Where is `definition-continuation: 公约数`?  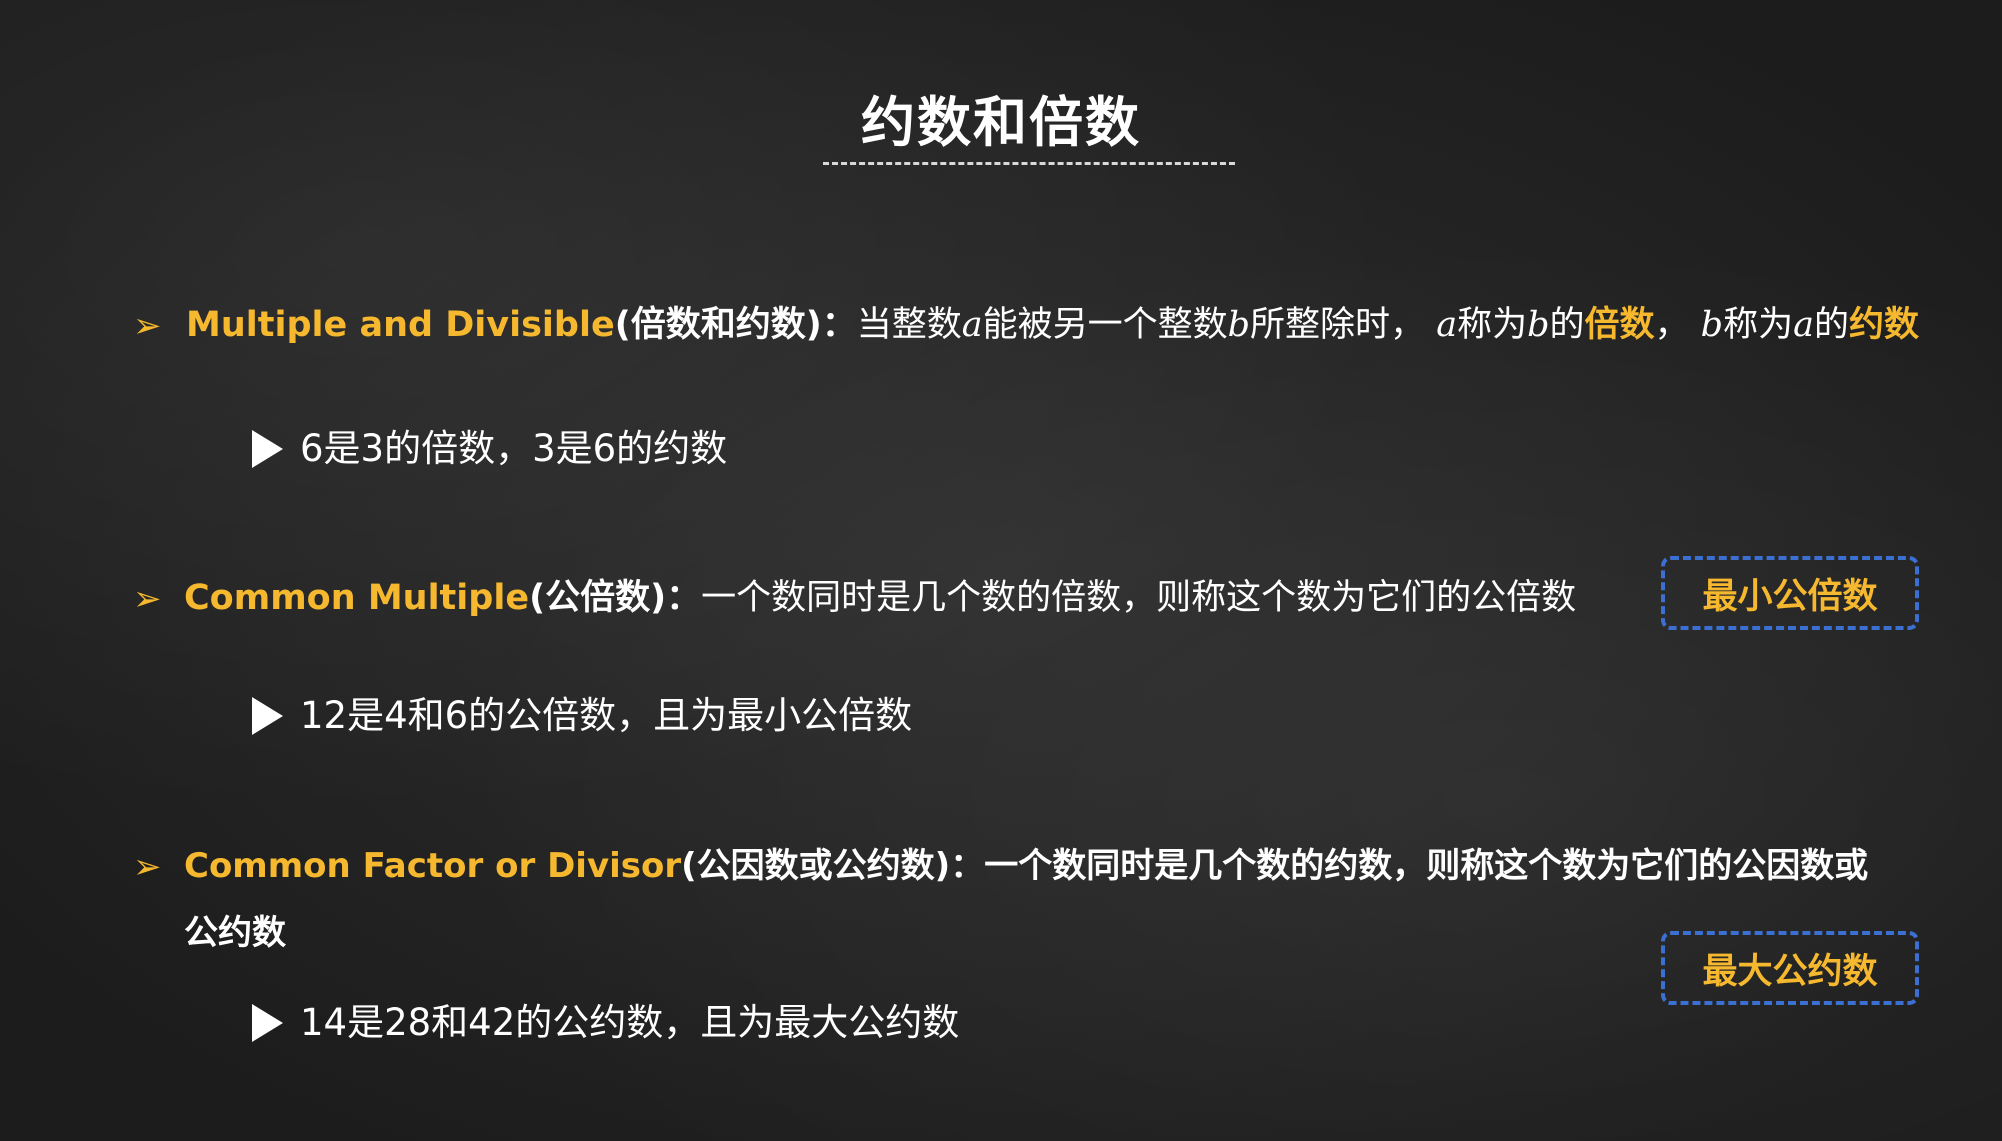 definition-continuation: 公约数 is located at coordinates (235, 933).